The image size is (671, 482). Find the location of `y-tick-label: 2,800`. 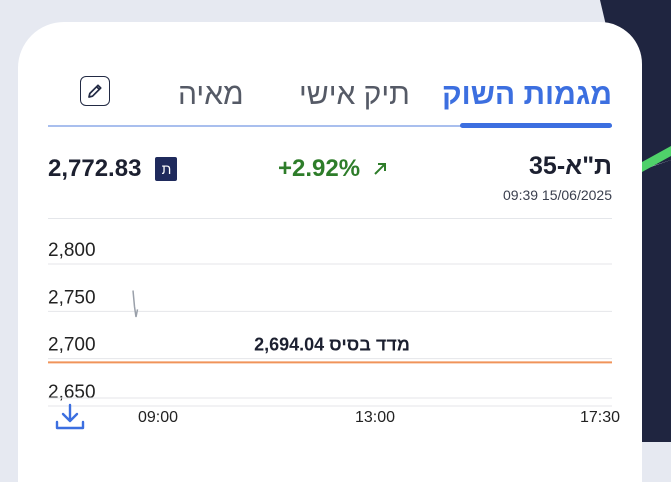

y-tick-label: 2,800 is located at coordinates (72, 250).